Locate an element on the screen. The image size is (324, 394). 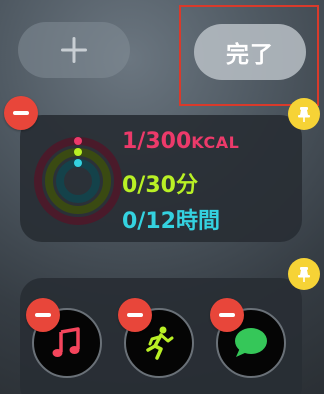
move-value: 1/300 is located at coordinates (157, 141).